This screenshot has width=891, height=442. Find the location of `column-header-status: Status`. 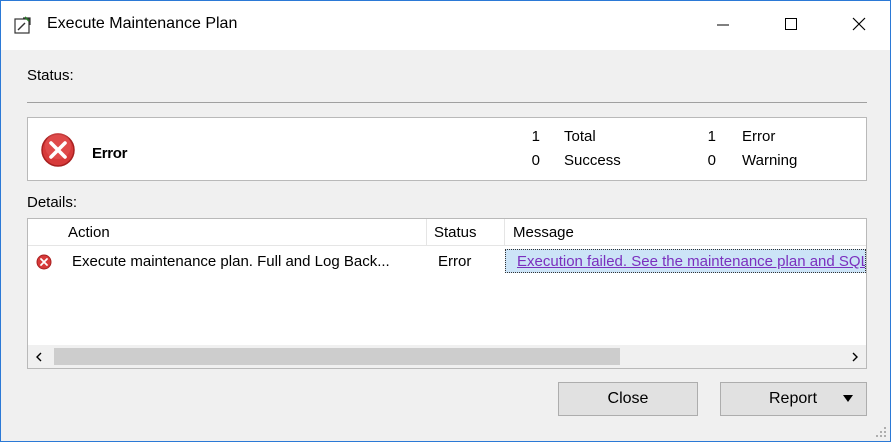

column-header-status: Status is located at coordinates (455, 232).